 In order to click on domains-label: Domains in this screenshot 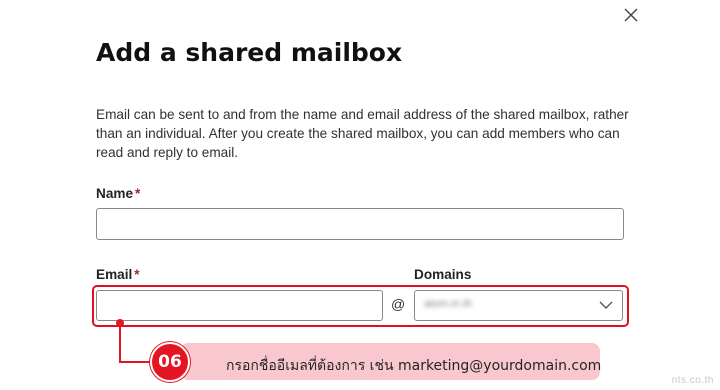, I will do `click(442, 274)`.